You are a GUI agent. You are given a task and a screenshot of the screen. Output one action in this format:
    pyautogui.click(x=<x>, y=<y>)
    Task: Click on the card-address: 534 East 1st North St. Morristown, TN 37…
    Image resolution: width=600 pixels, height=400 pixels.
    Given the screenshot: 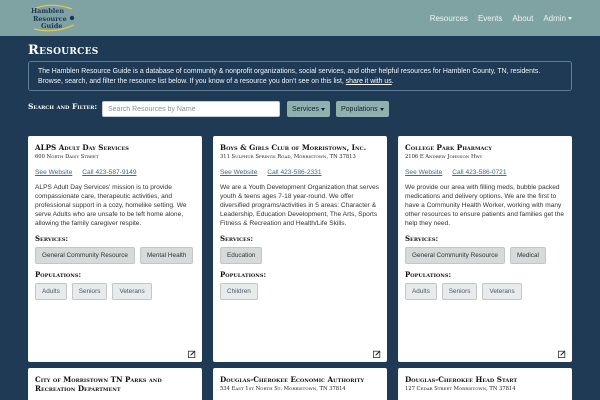 What is the action you would take?
    pyautogui.click(x=283, y=389)
    